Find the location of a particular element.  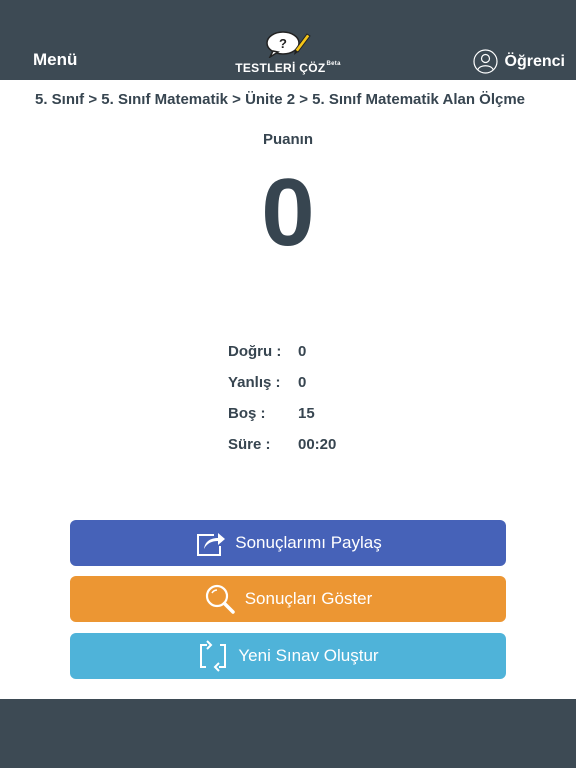

show-results-label: Sonuçları Göster is located at coordinates (308, 598).